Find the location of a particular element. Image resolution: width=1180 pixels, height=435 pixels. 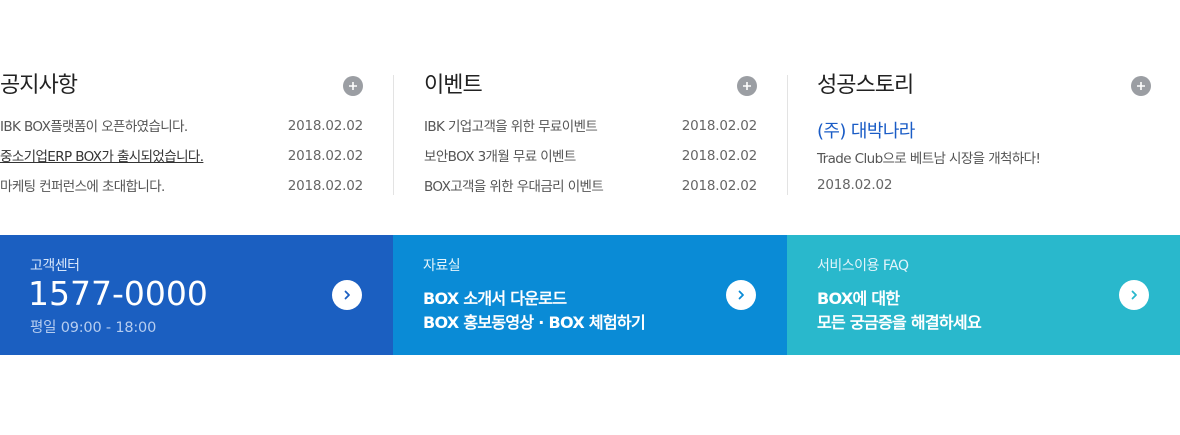

docs-go-button is located at coordinates (741, 295).